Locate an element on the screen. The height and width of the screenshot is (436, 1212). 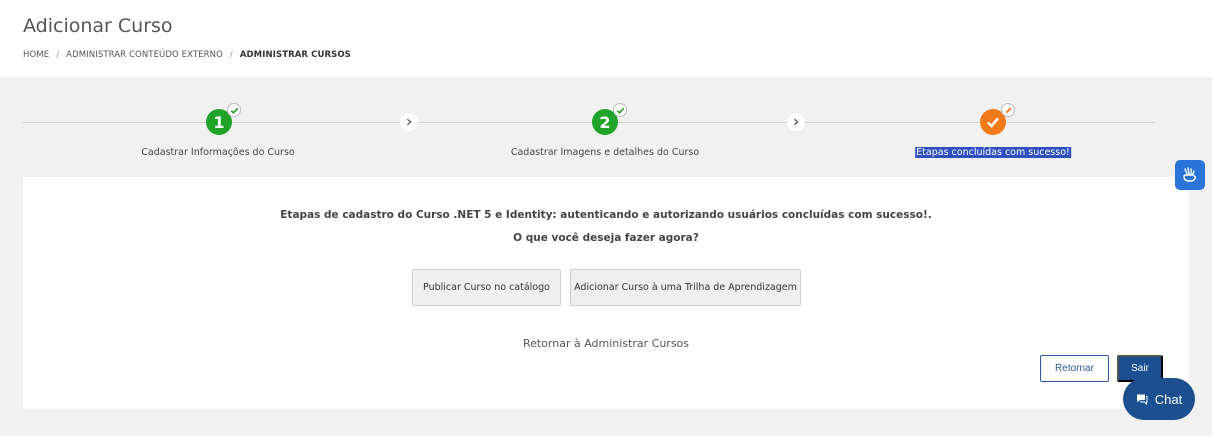
step-3-label: Etapas concluídas com sucesso! is located at coordinates (993, 152).